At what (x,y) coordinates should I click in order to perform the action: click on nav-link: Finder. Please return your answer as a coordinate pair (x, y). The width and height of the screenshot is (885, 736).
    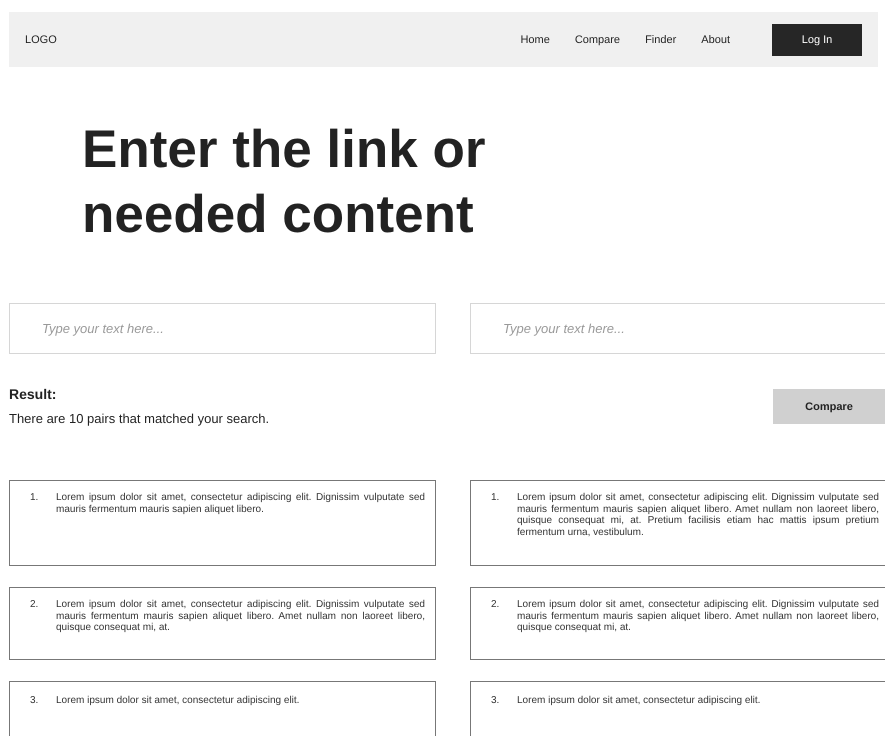
    Looking at the image, I should click on (660, 40).